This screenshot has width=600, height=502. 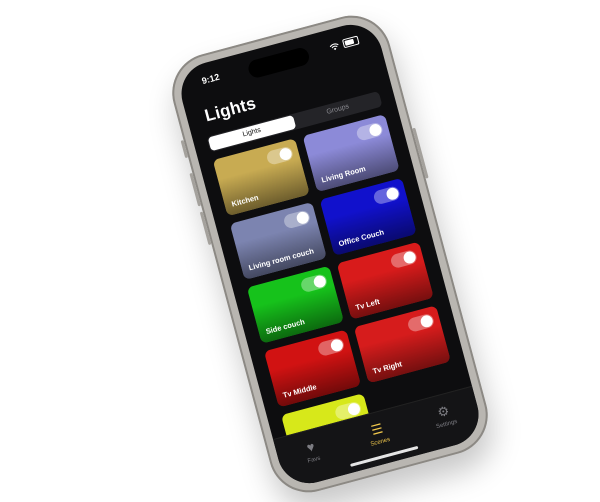 I want to click on light-card: Living Room, so click(x=351, y=153).